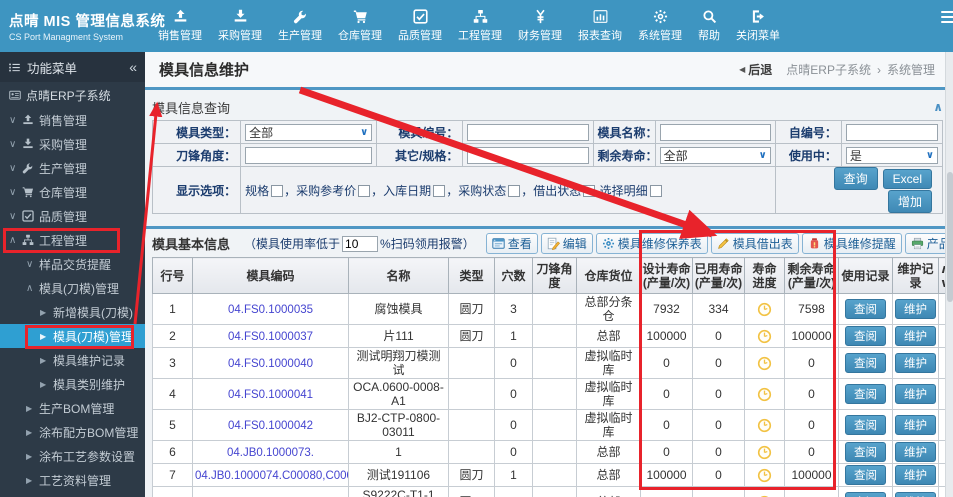 This screenshot has width=953, height=497. Describe the element at coordinates (72, 456) in the screenshot. I see `sidebar-item-coating-process-params: ▶ 涂布工艺参数设置` at that location.